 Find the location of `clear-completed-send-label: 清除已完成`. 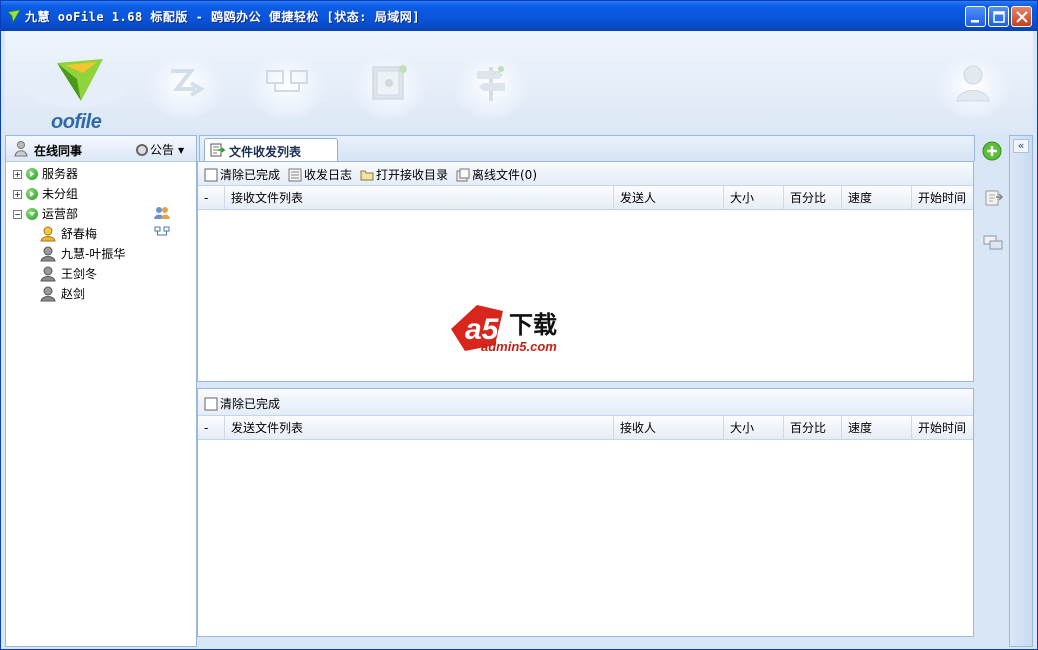

clear-completed-send-label: 清除已完成 is located at coordinates (250, 404).